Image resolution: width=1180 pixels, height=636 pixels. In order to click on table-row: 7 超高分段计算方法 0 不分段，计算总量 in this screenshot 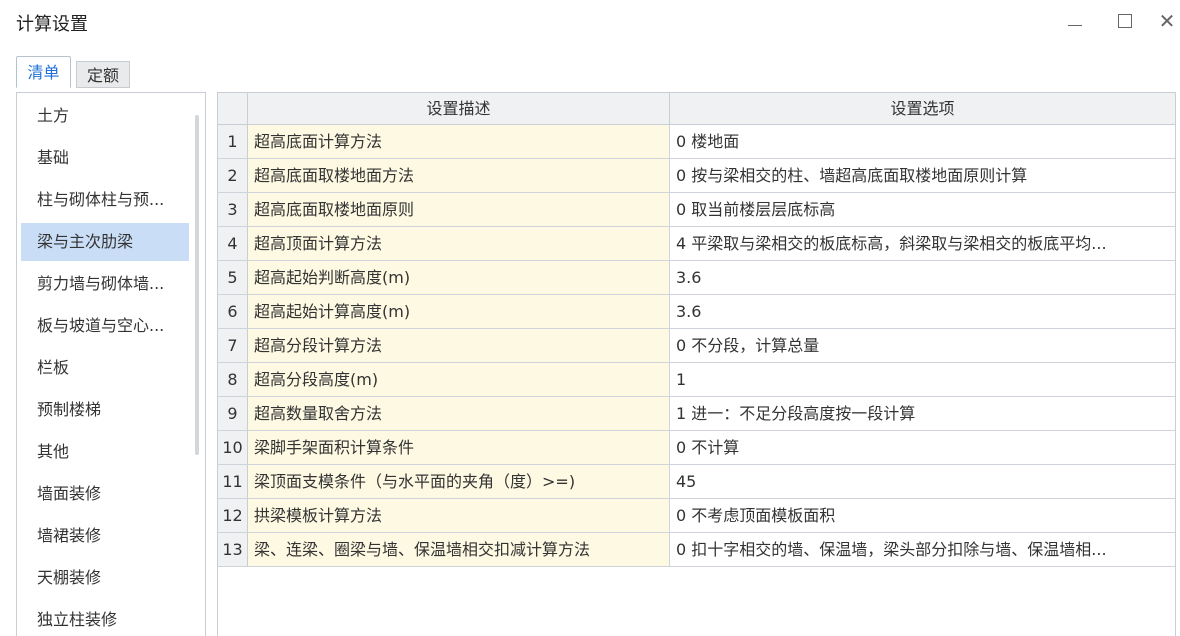, I will do `click(696, 346)`.